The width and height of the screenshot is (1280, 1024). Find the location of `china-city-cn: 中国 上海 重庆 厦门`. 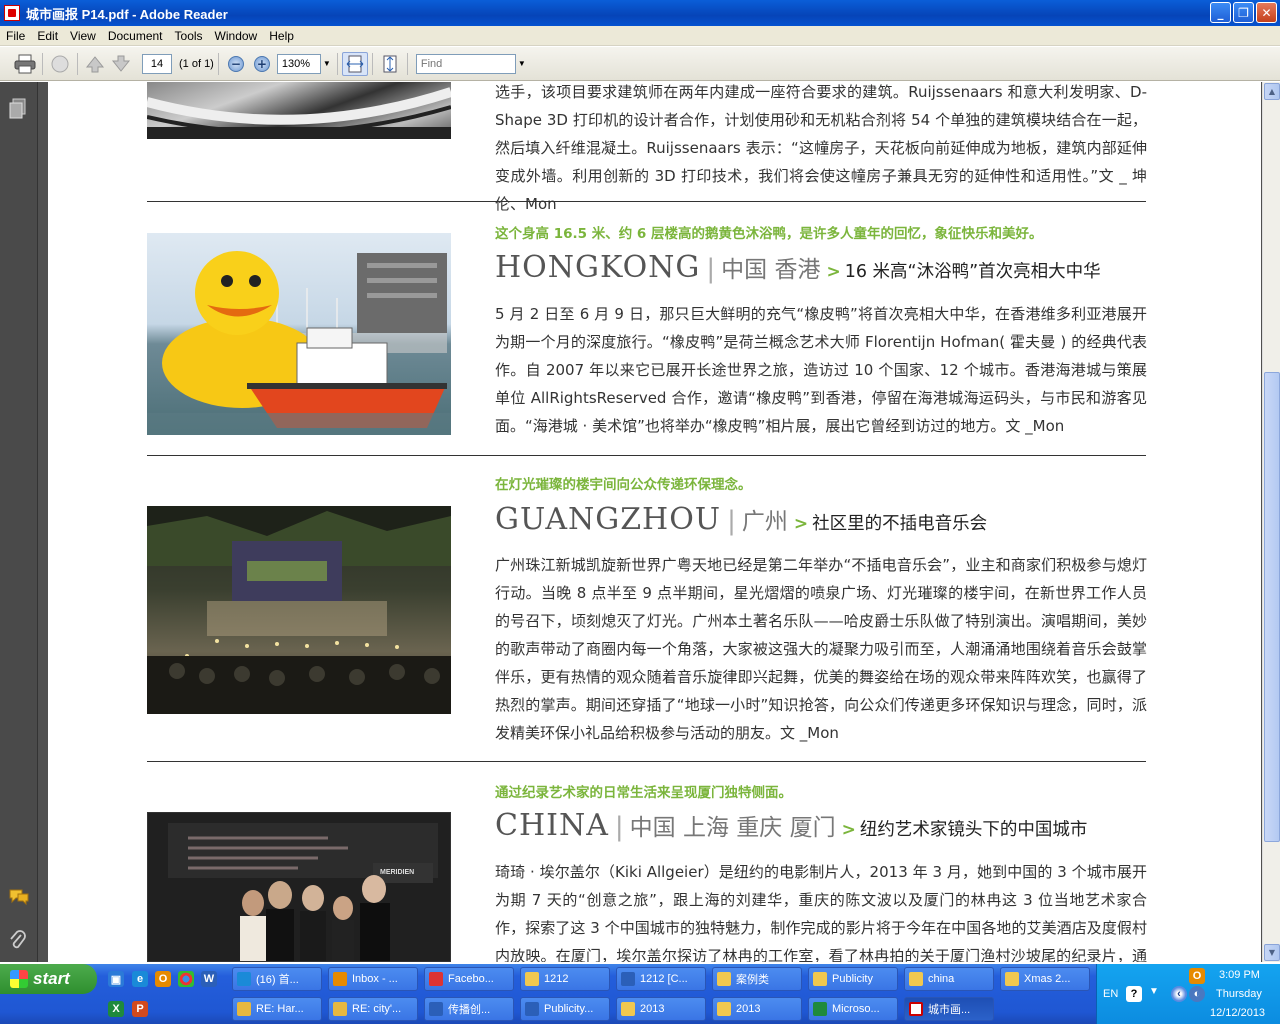

china-city-cn: 中国 上海 重庆 厦门 is located at coordinates (732, 828).